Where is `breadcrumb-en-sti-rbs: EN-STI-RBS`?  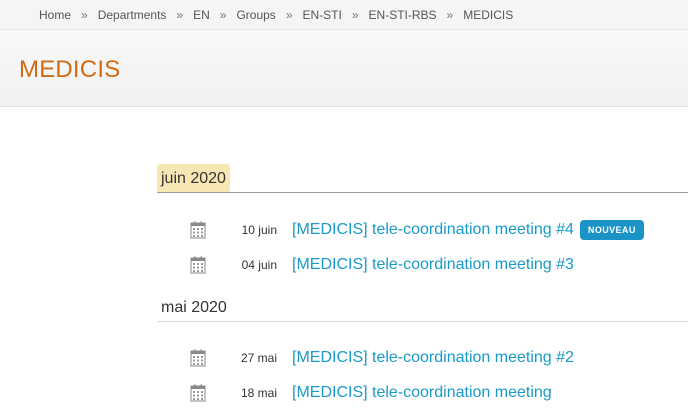 breadcrumb-en-sti-rbs: EN-STI-RBS is located at coordinates (403, 15).